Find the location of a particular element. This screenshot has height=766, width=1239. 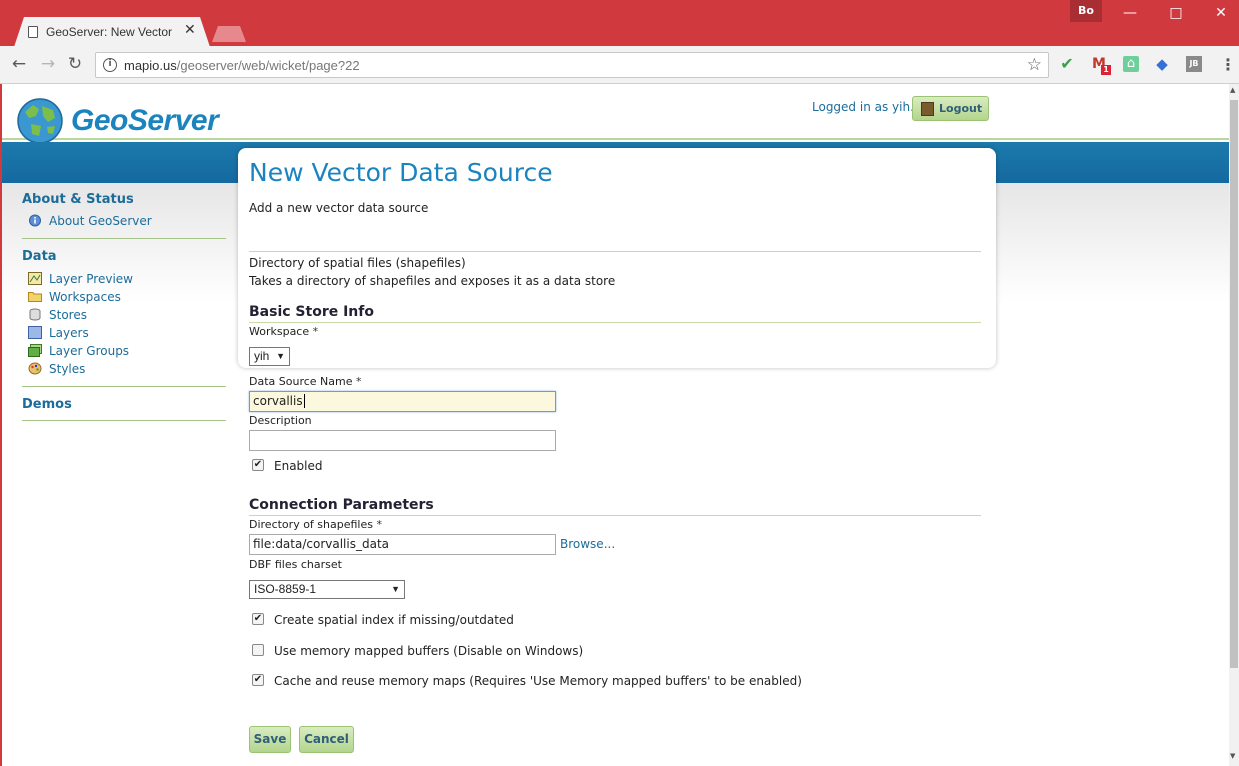

save-button: Save is located at coordinates (270, 739).